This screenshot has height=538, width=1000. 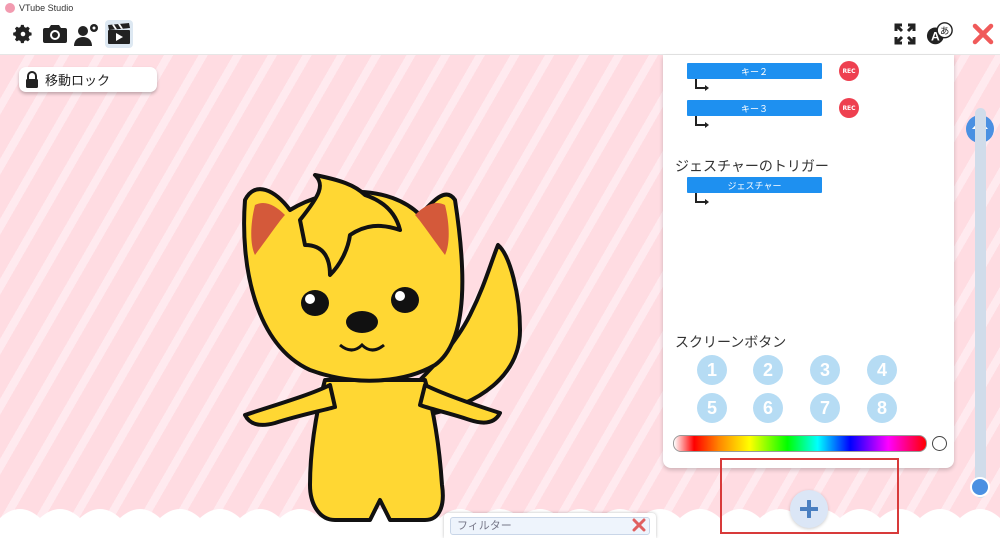 What do you see at coordinates (768, 370) in the screenshot?
I see `screen-button-2: 2` at bounding box center [768, 370].